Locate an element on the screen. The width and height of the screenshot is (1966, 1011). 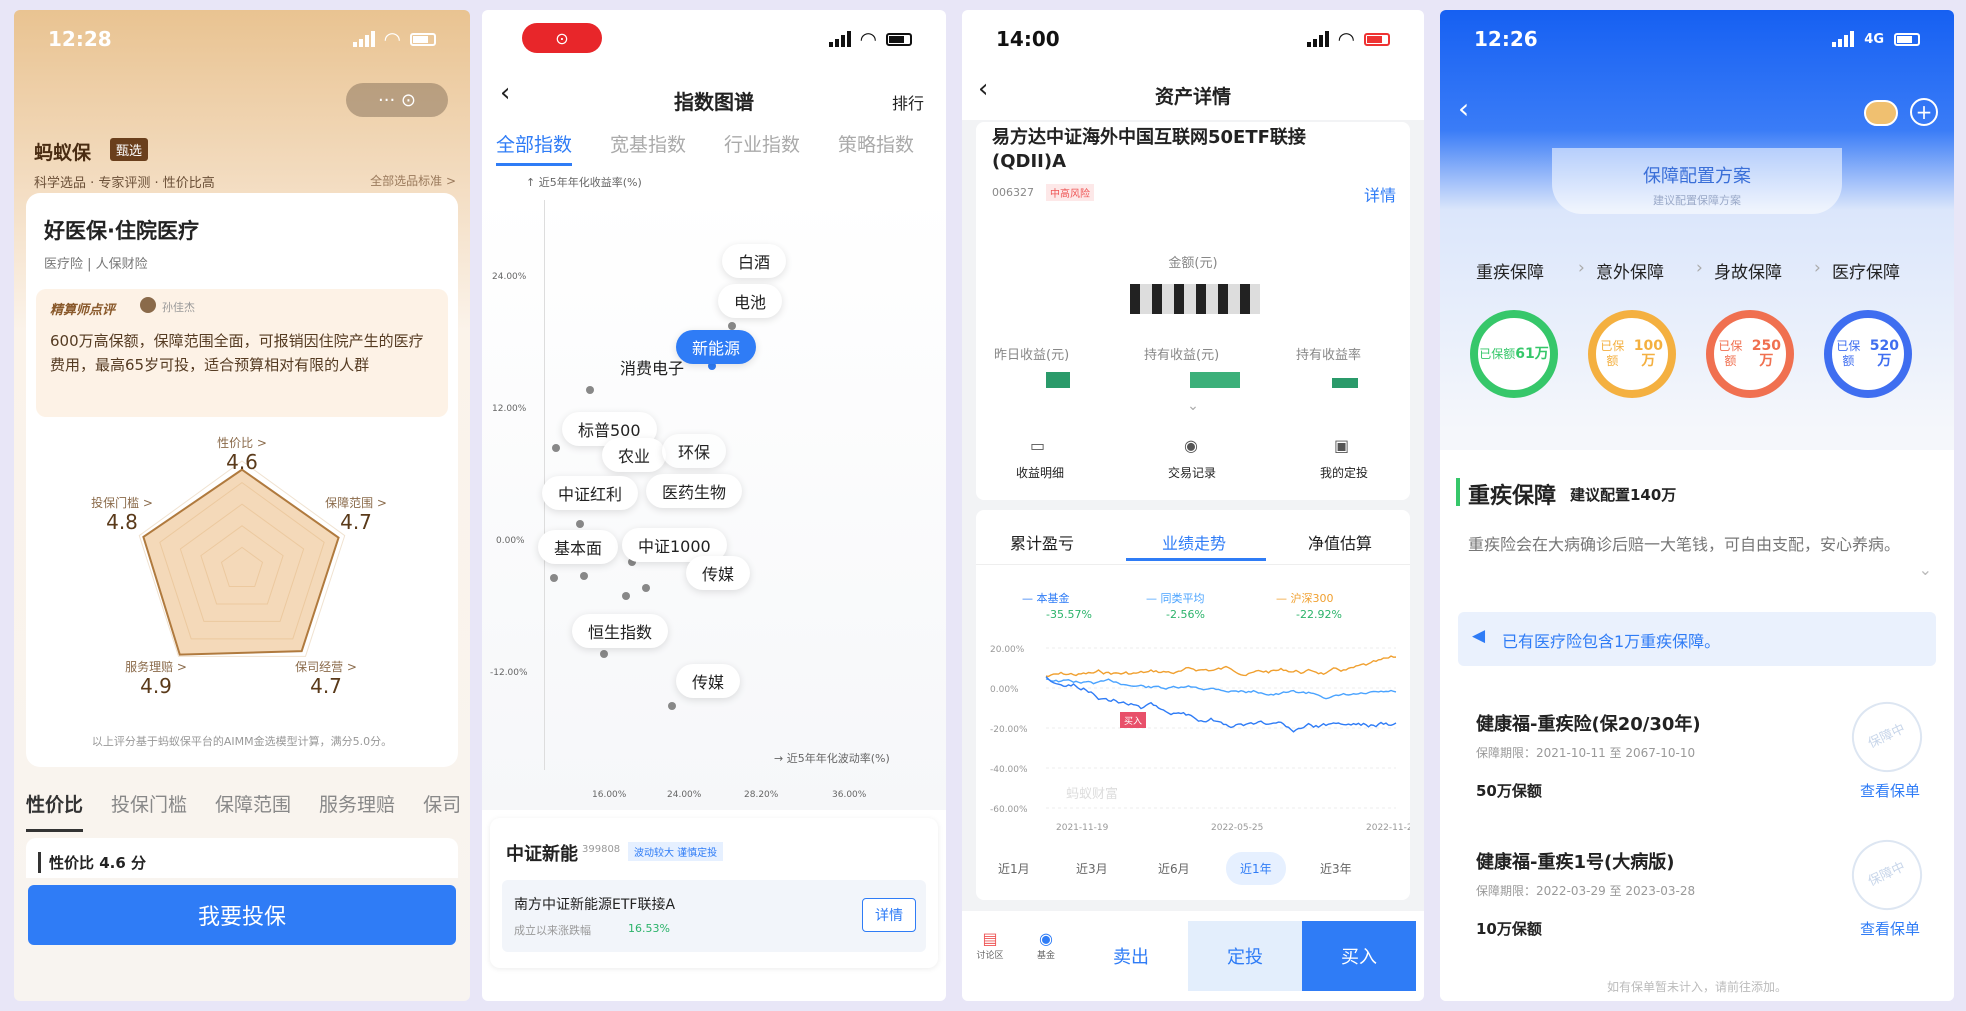
radar-axis-label: 保障范围 > is located at coordinates (356, 502).